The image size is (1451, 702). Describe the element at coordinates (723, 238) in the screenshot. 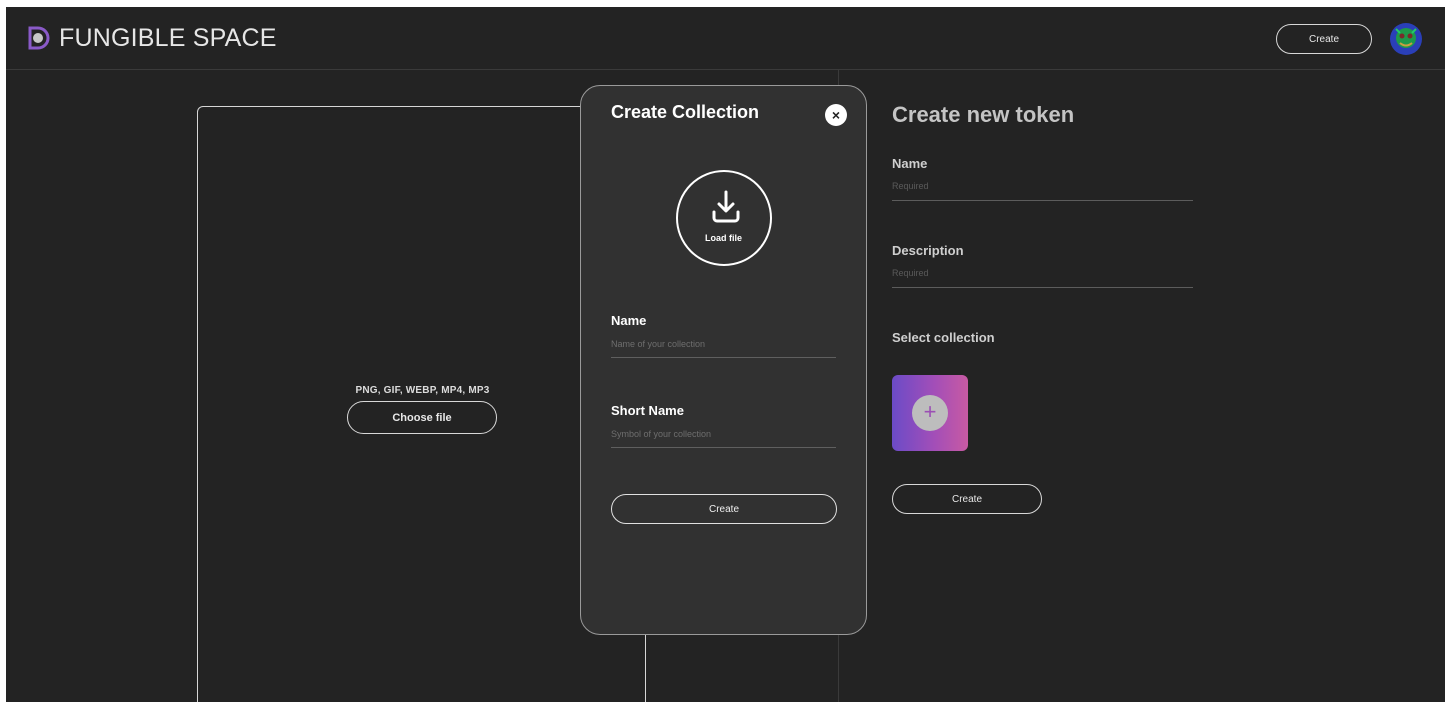

I see `load-file-label: Load file` at that location.